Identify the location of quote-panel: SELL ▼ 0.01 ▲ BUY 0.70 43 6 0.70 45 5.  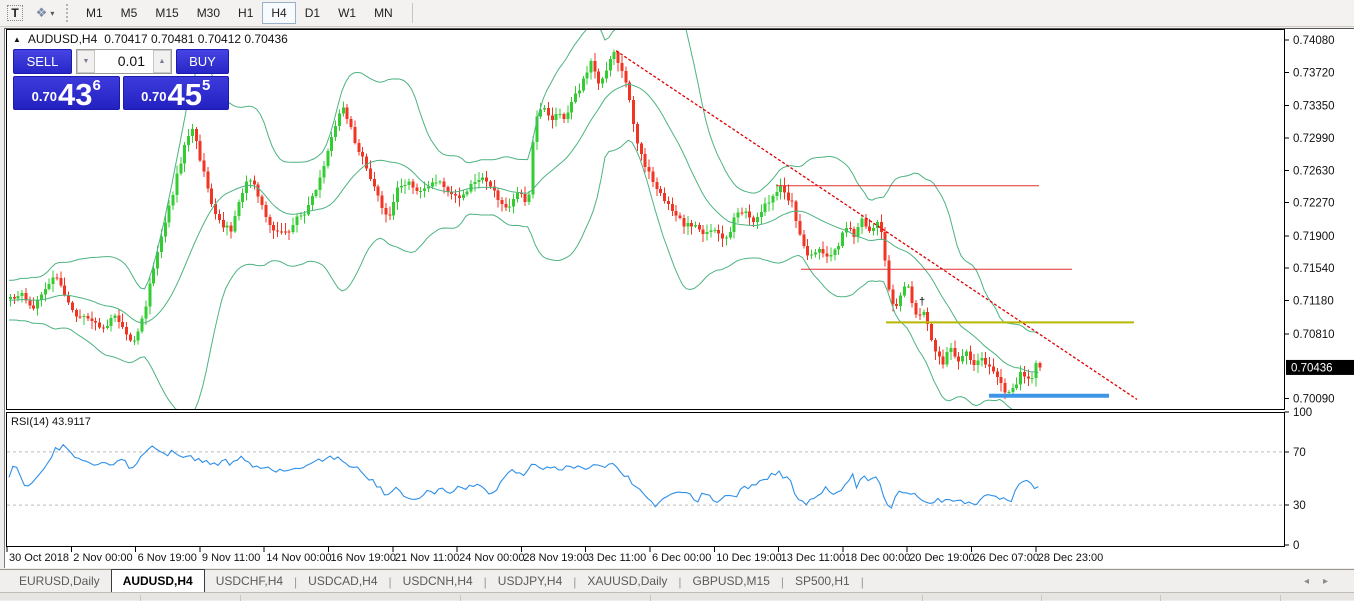
(121, 79).